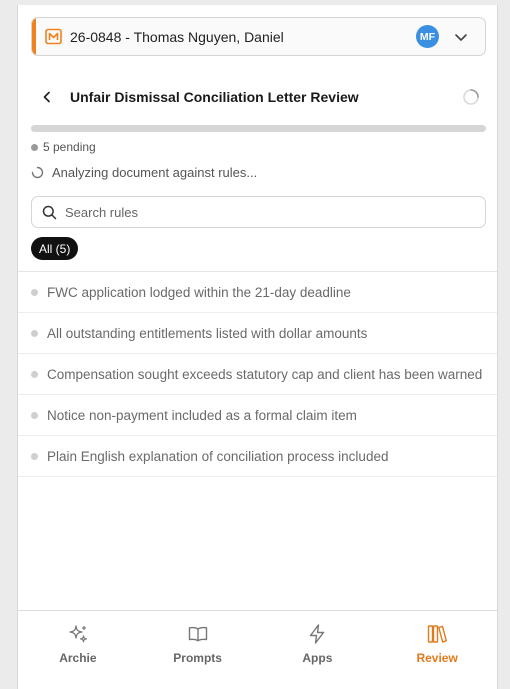  I want to click on nav-label: Prompts, so click(197, 658).